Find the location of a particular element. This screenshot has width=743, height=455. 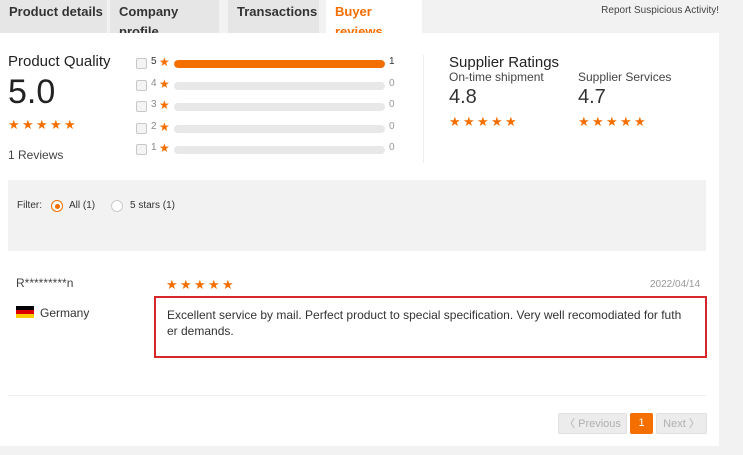

rating-row-4: 4 ★ 0 is located at coordinates (271, 88).